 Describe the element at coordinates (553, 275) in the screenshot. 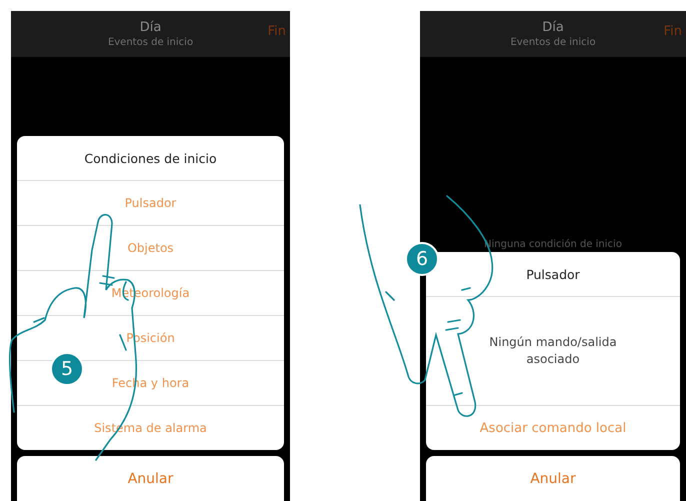

I see `sheet-title: Pulsador` at that location.